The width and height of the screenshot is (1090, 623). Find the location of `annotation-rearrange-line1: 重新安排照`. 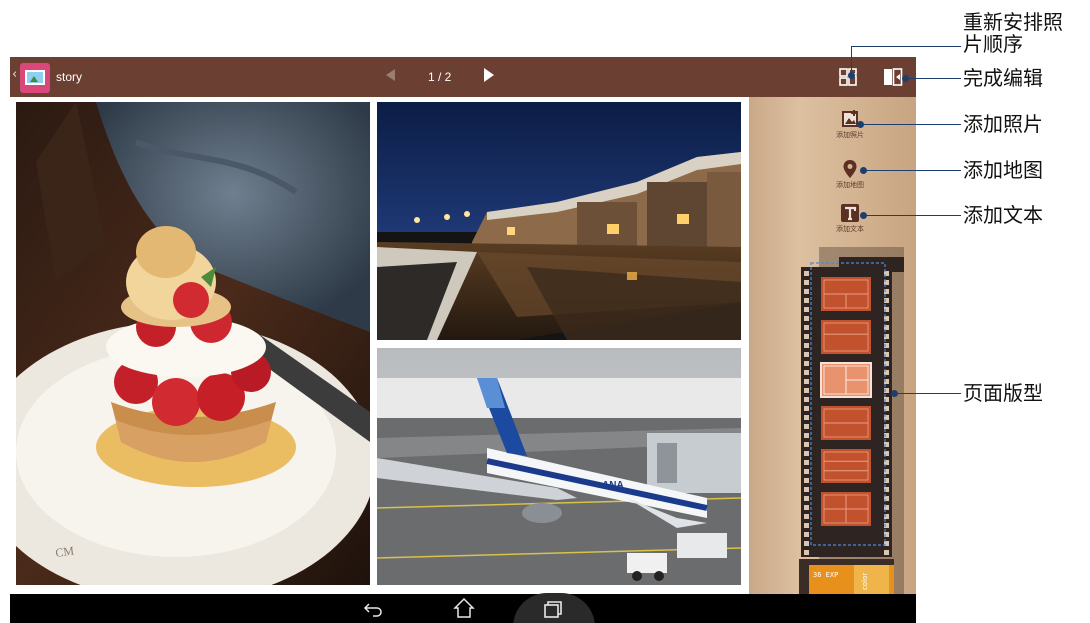

annotation-rearrange-line1: 重新安排照 is located at coordinates (1013, 22).